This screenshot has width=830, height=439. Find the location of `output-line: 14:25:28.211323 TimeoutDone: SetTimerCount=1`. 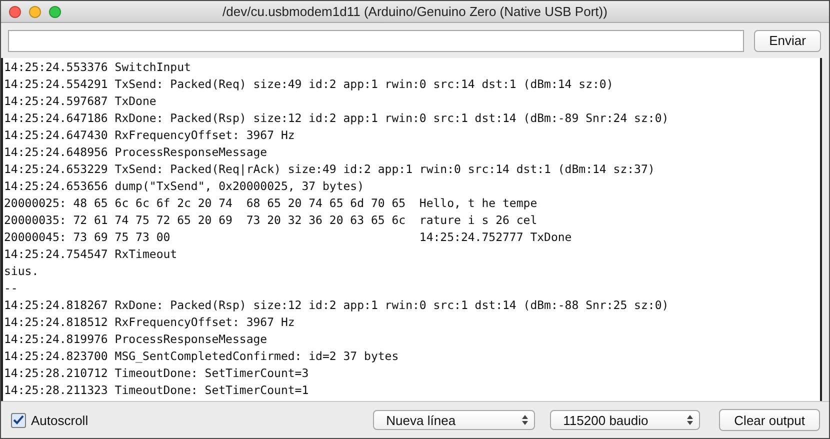

output-line: 14:25:28.211323 TimeoutDone: SetTimerCount=1 is located at coordinates (156, 390).